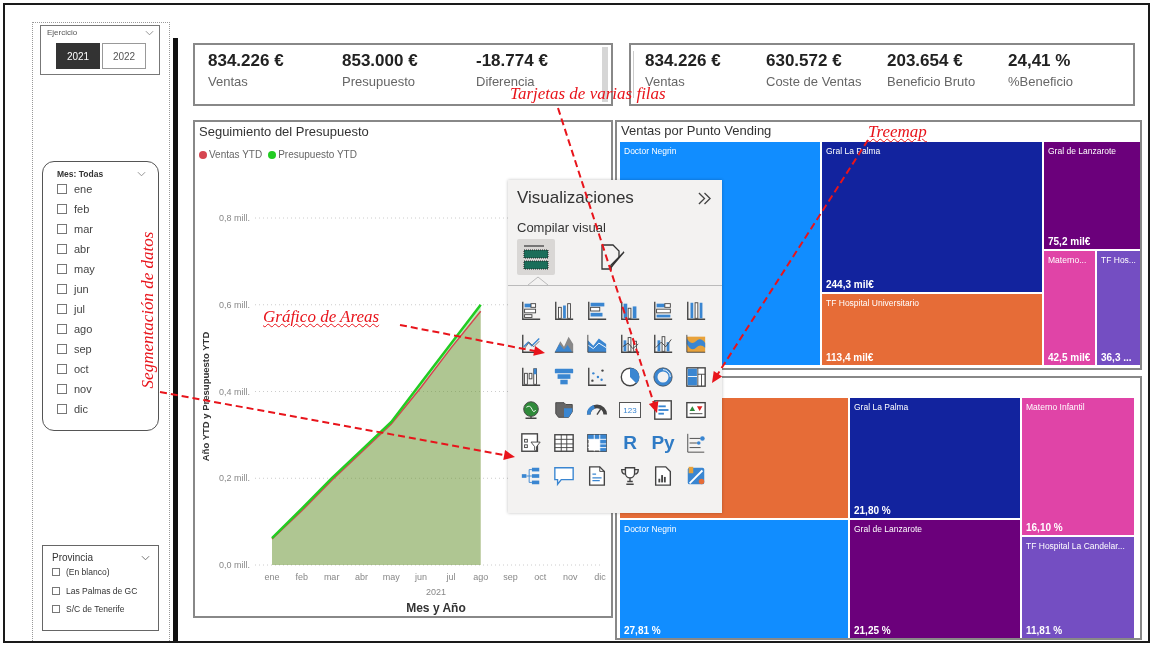 The width and height of the screenshot is (1153, 646). What do you see at coordinates (234, 478) in the screenshot?
I see `y-tick-label: 0,2 mill.` at bounding box center [234, 478].